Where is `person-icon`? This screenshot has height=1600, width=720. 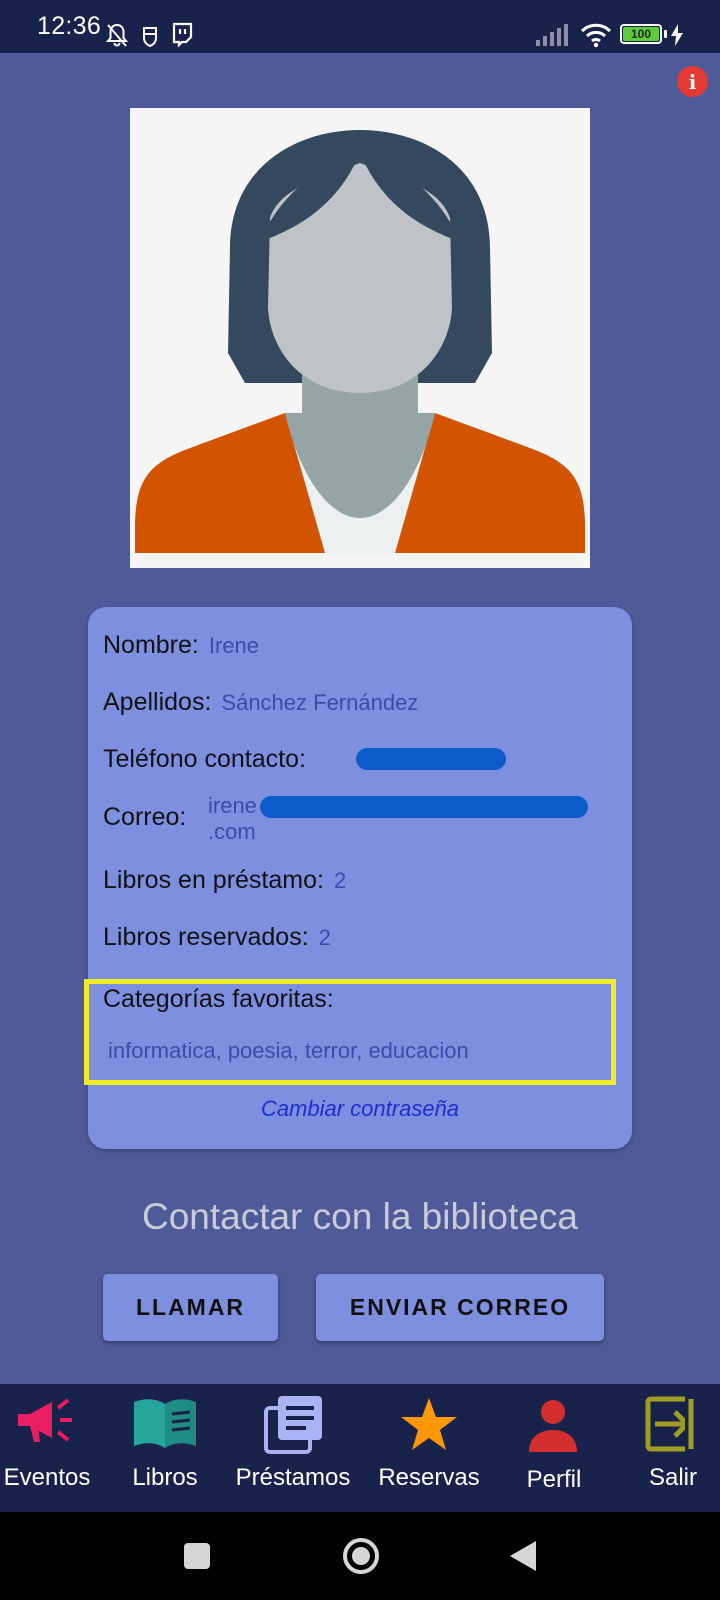 person-icon is located at coordinates (553, 1426).